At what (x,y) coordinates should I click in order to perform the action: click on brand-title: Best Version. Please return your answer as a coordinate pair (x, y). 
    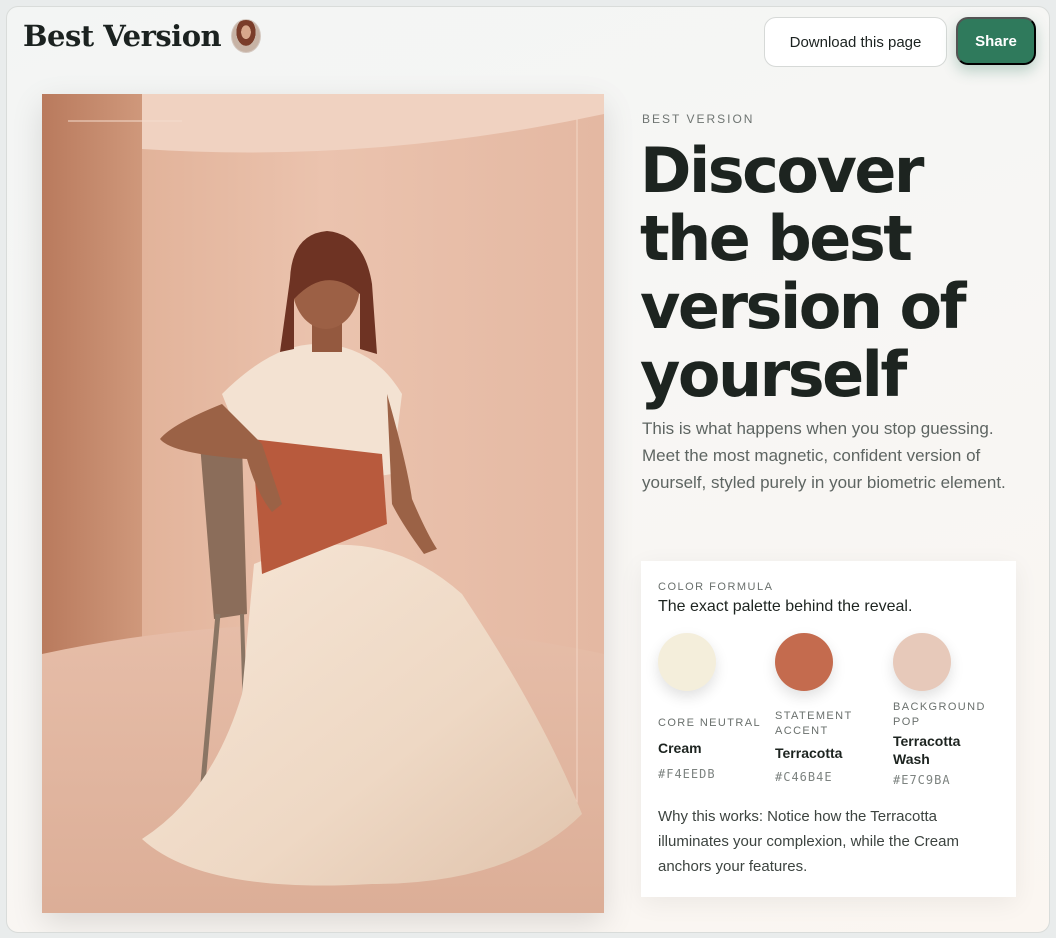
    Looking at the image, I should click on (122, 36).